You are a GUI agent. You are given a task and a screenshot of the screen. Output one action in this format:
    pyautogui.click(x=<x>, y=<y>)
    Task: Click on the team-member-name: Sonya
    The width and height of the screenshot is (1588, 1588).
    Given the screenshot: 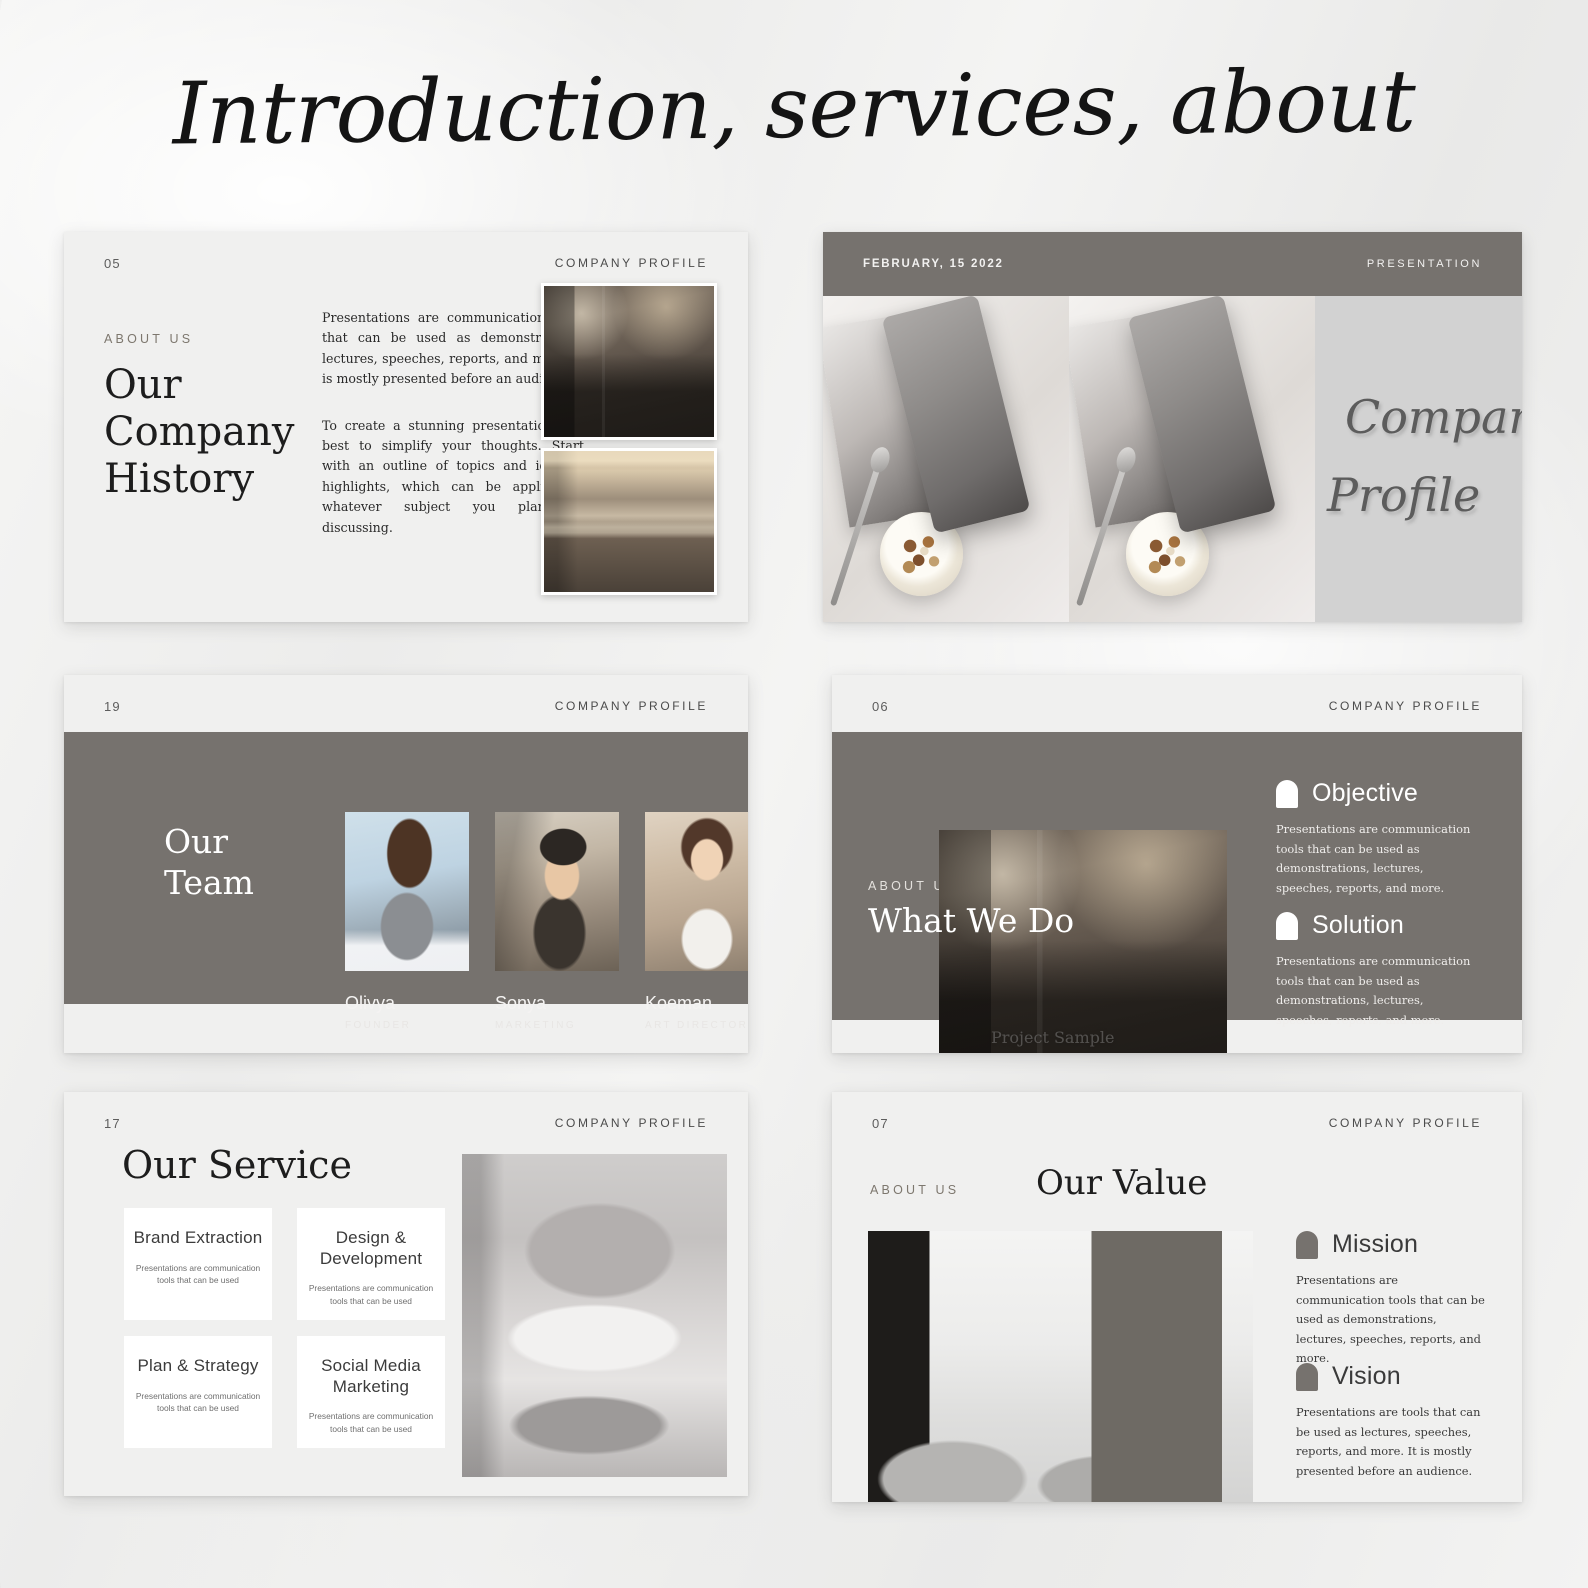 What is the action you would take?
    pyautogui.click(x=521, y=1003)
    